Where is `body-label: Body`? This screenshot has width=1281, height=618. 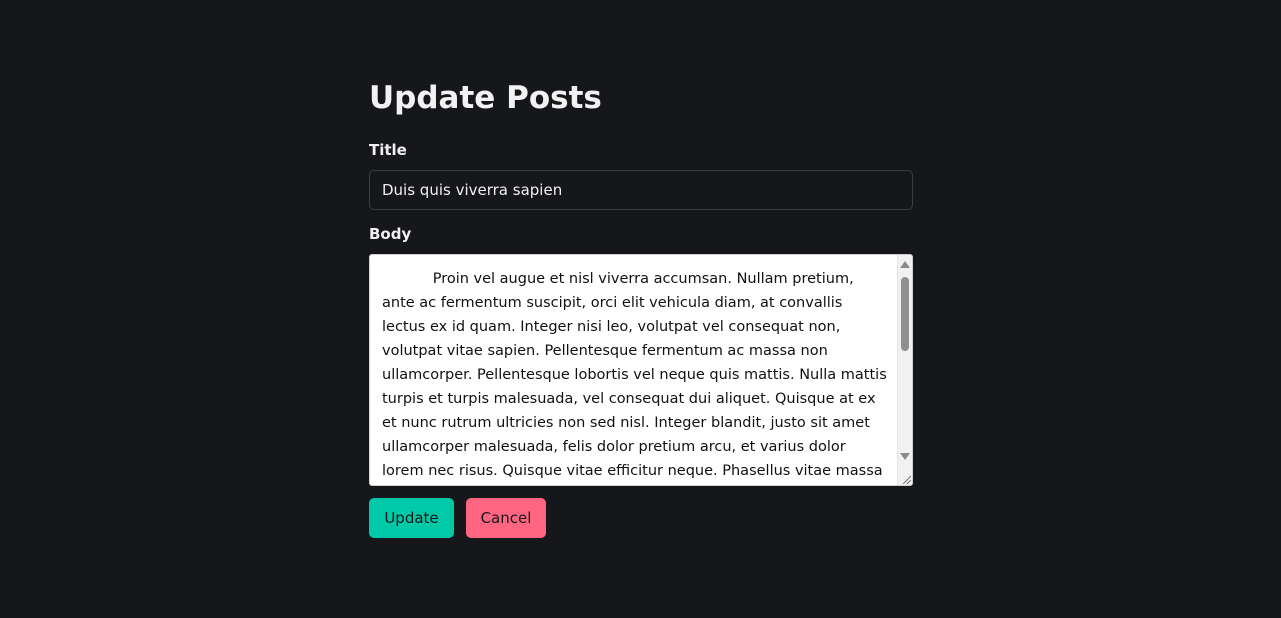
body-label: Body is located at coordinates (390, 234).